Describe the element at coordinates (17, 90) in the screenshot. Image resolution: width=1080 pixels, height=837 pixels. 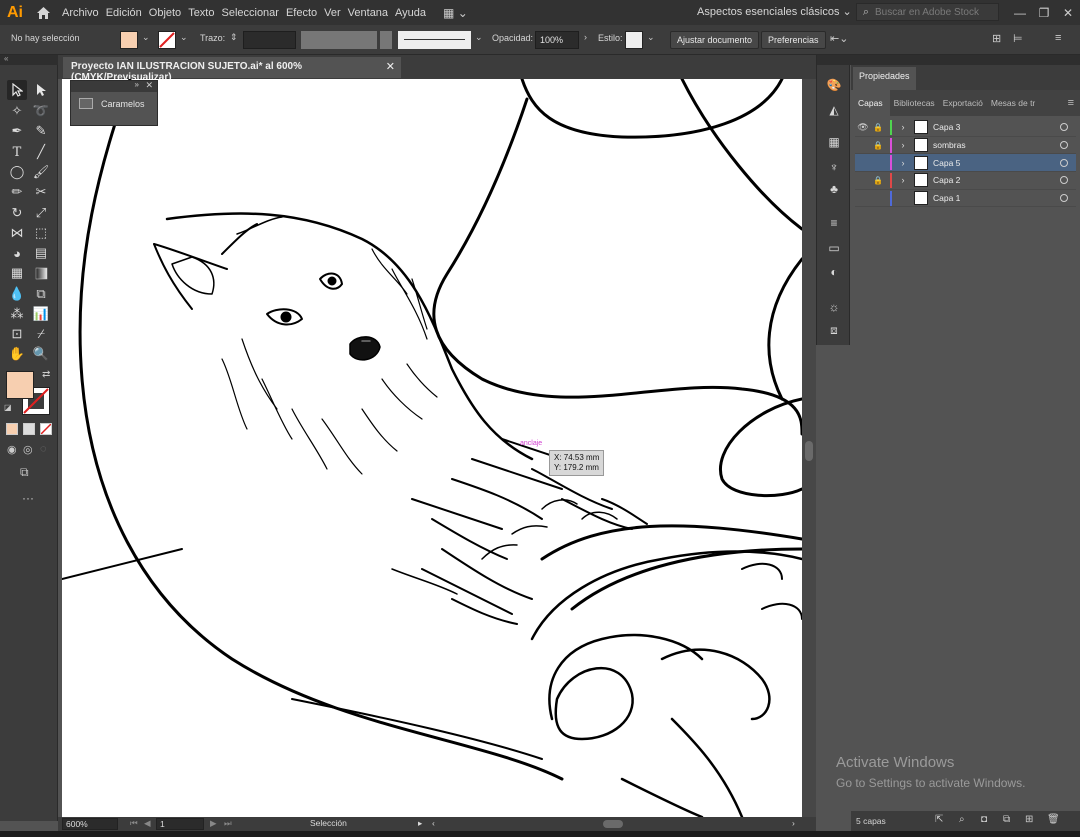
I see `selection-tool-icon` at that location.